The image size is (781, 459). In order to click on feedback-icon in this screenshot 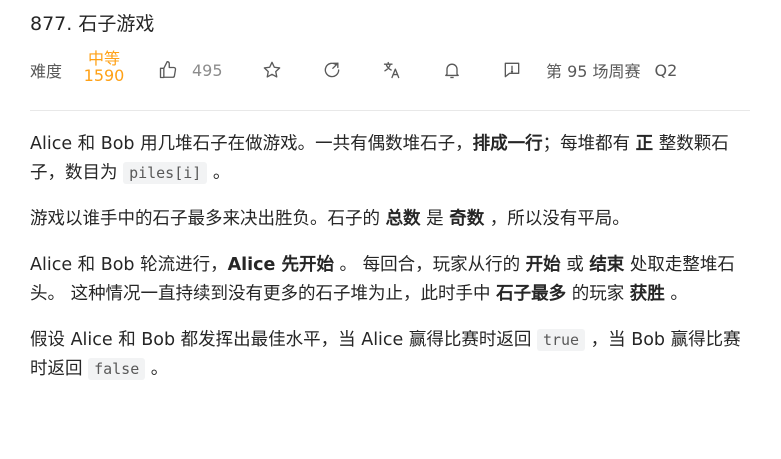, I will do `click(512, 70)`.